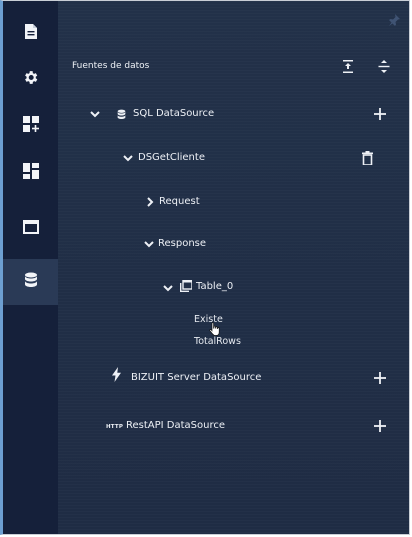  I want to click on rail-window-button, so click(30, 228).